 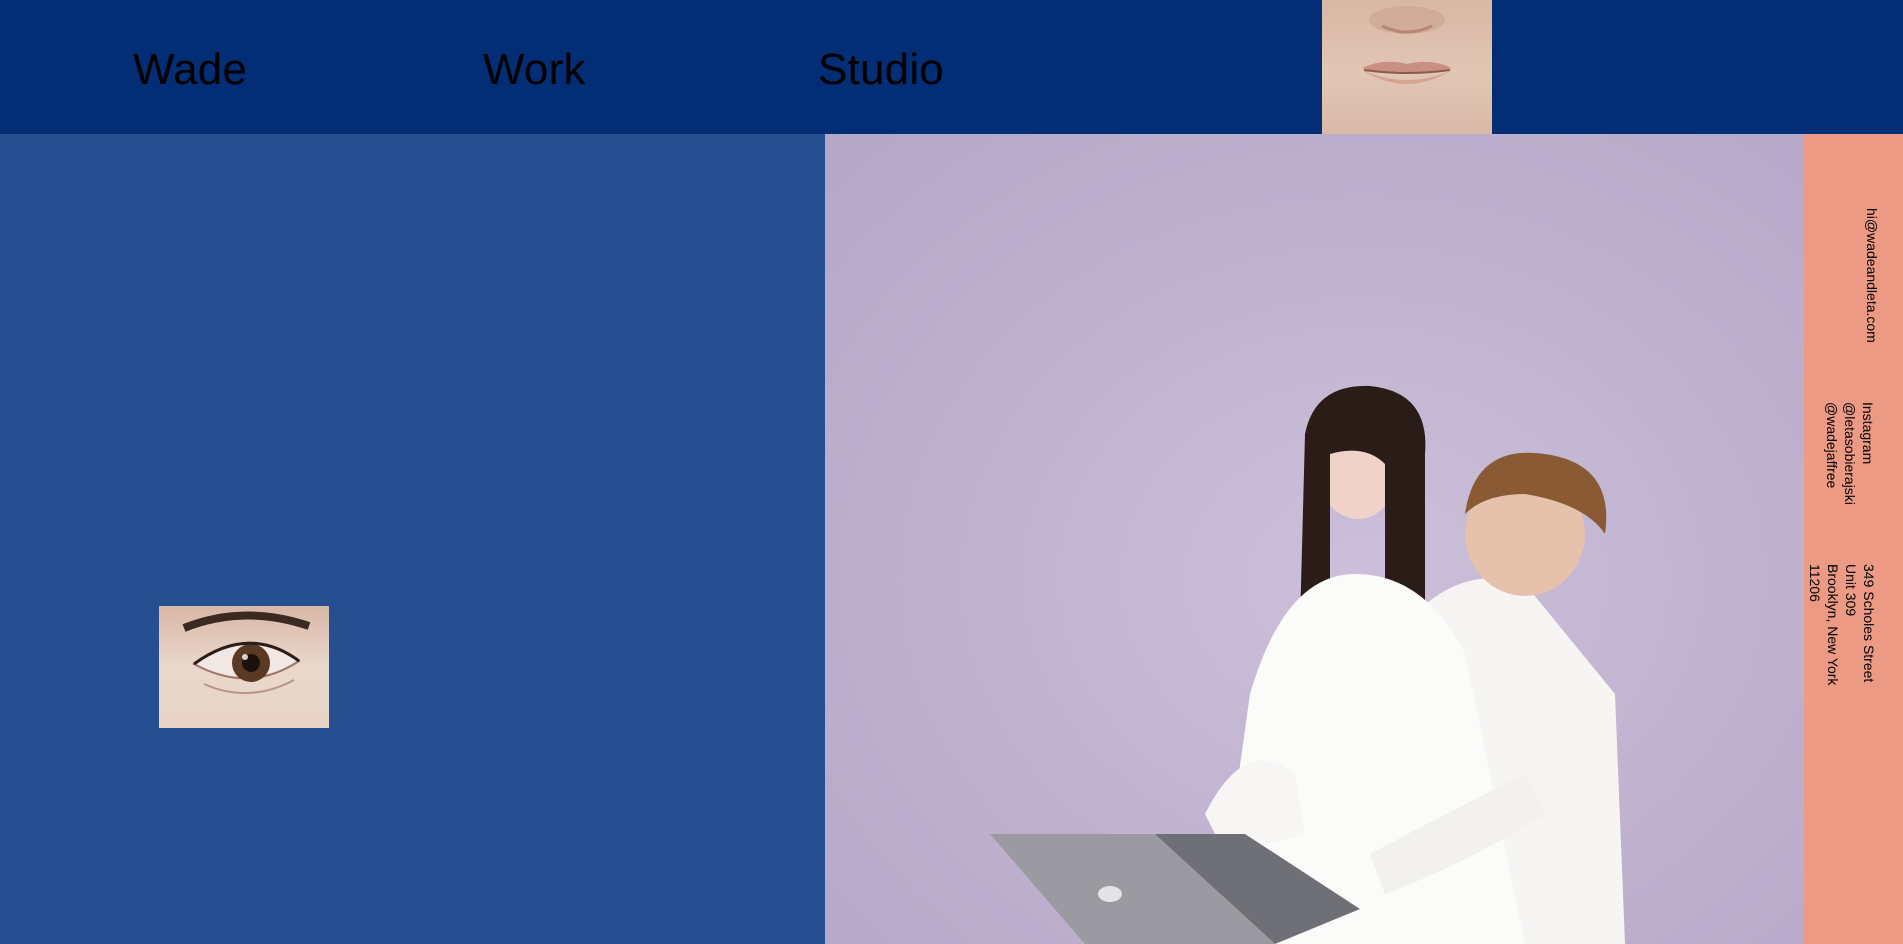 I want to click on address-line: Unit 309, so click(x=1851, y=590).